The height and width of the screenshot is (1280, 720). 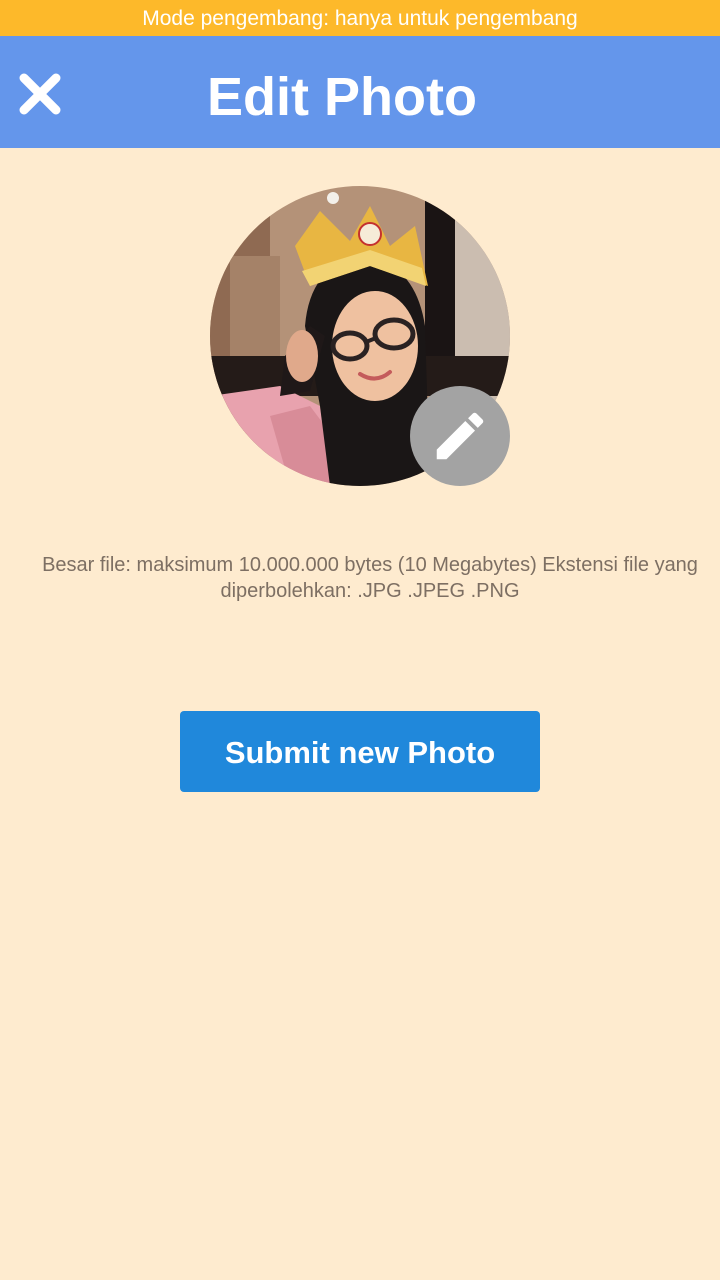 What do you see at coordinates (342, 97) in the screenshot?
I see `page-title: Edit Photo` at bounding box center [342, 97].